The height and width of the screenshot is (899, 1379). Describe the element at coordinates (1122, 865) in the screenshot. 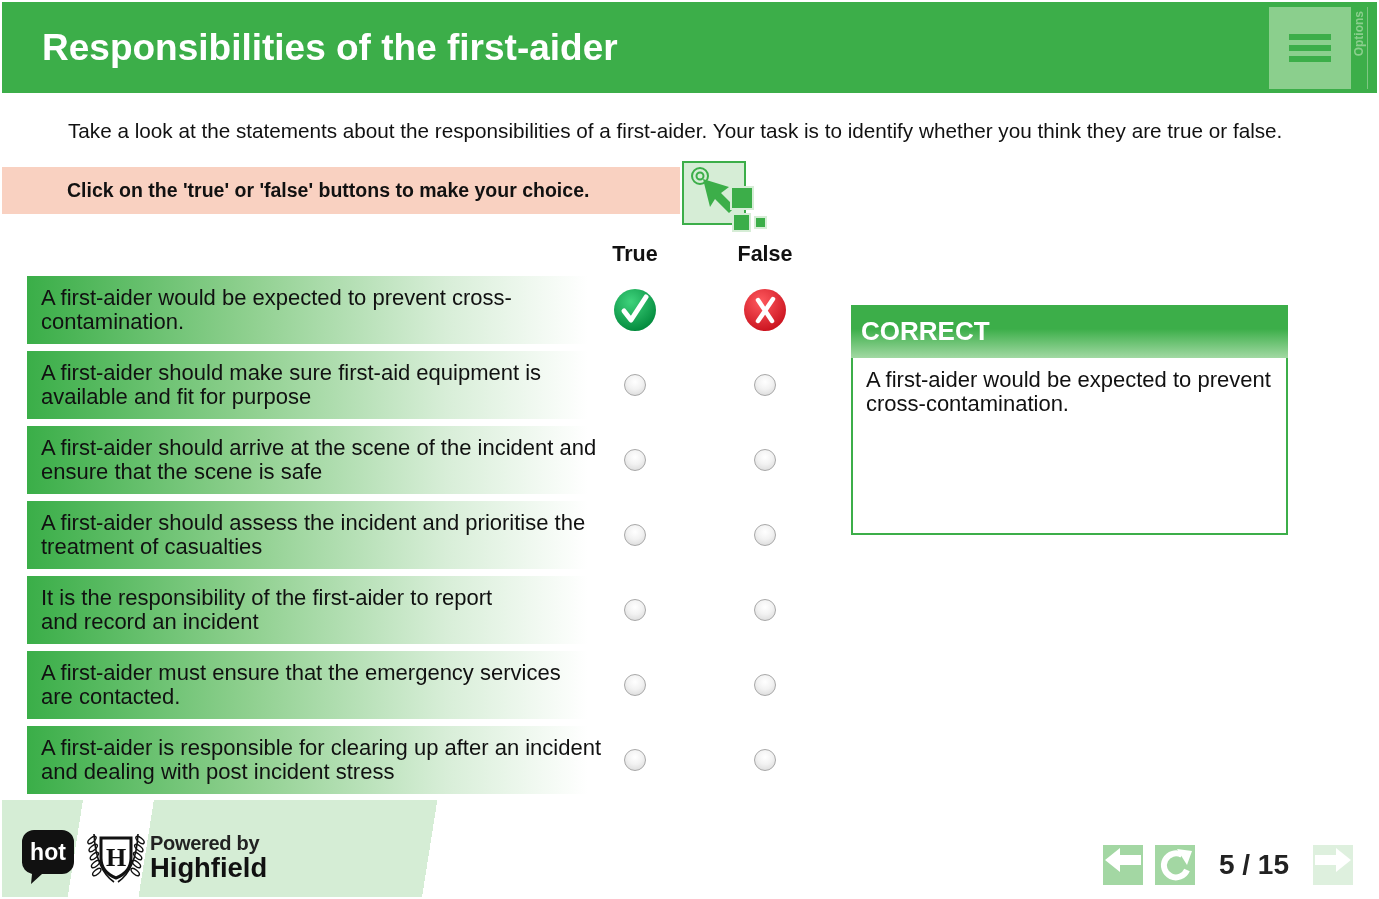

I see `back-arrow-button` at that location.